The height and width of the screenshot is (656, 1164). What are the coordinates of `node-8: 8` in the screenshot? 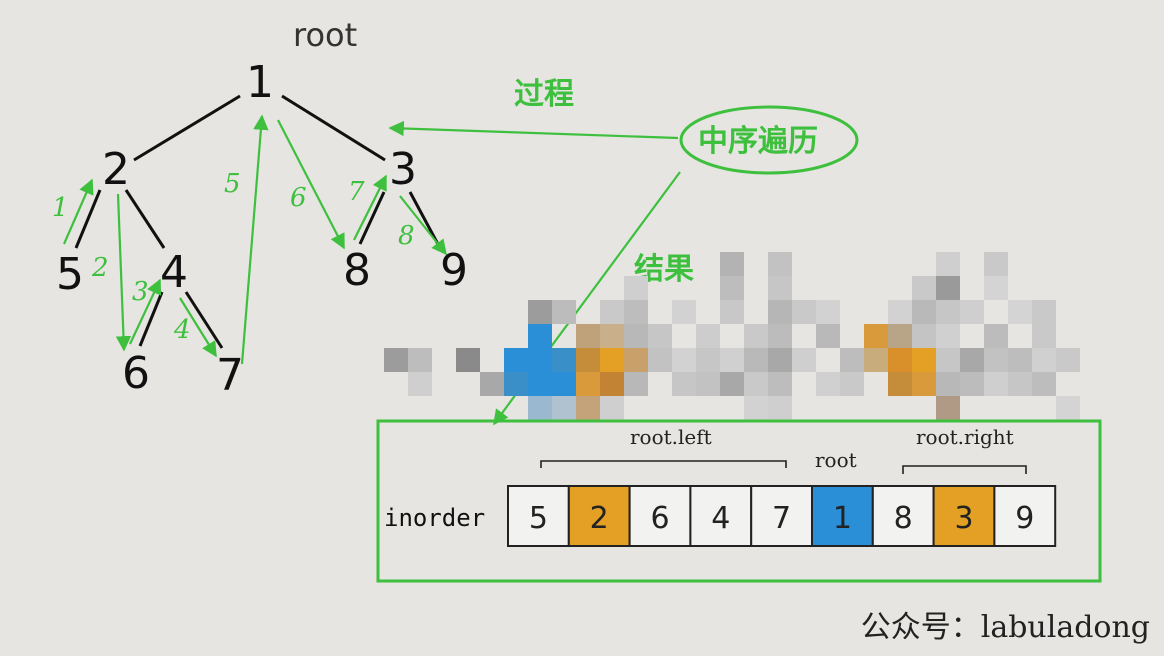 It's located at (357, 270).